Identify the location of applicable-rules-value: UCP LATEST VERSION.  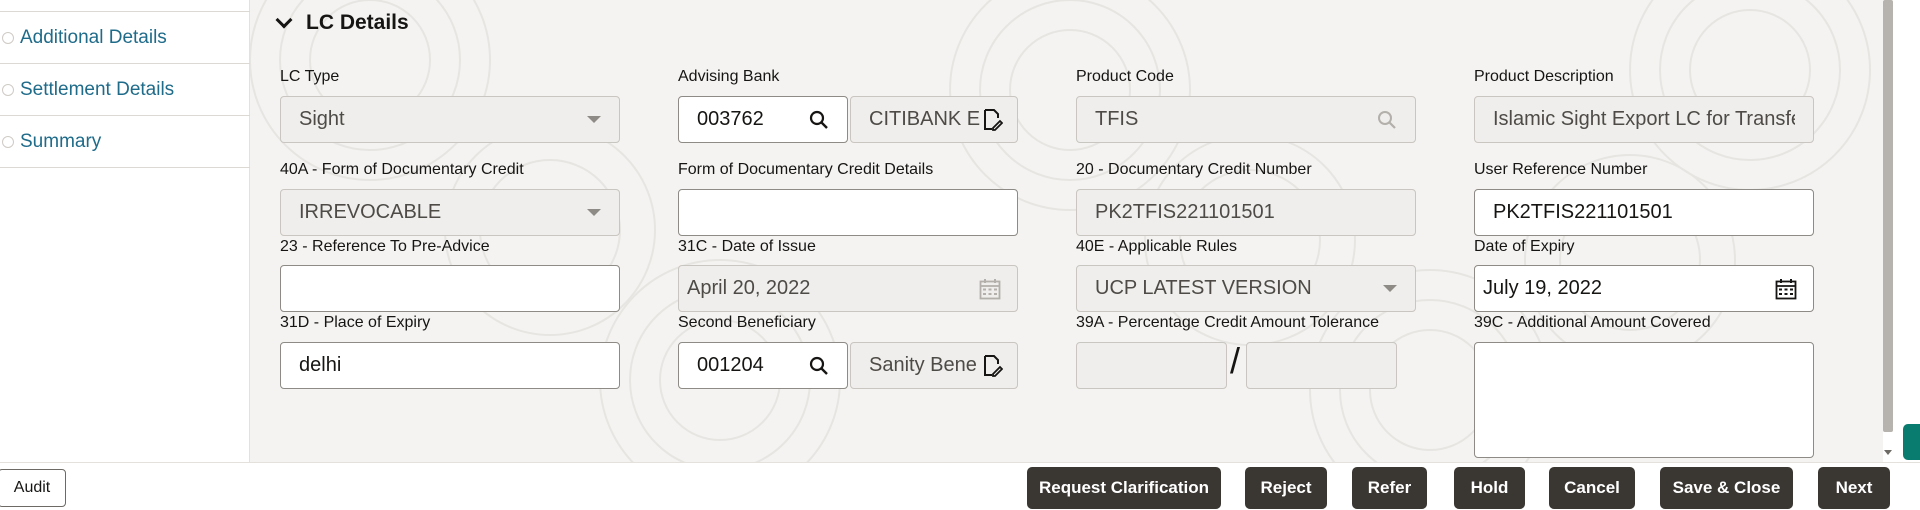
(1203, 288).